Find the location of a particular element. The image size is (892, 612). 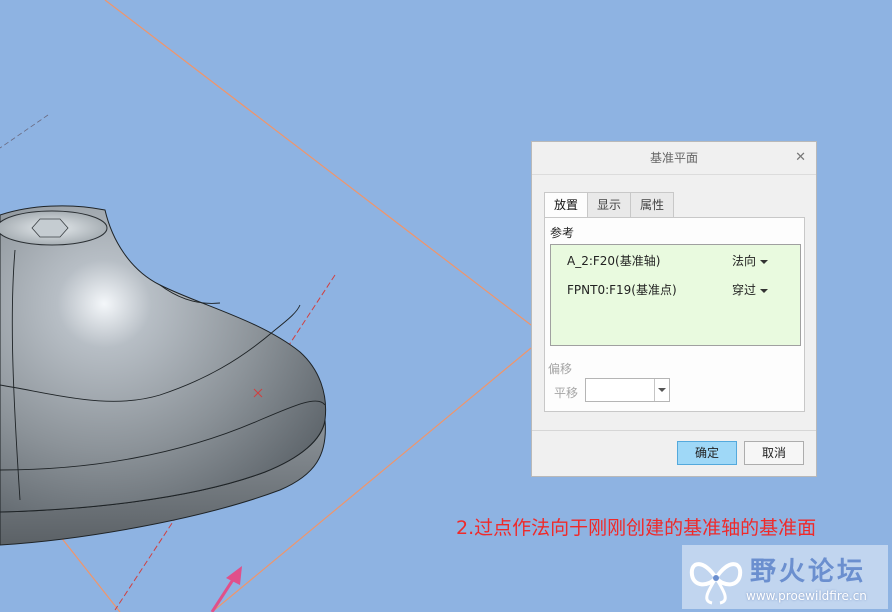

datum-axis-old is located at coordinates (24, 131).